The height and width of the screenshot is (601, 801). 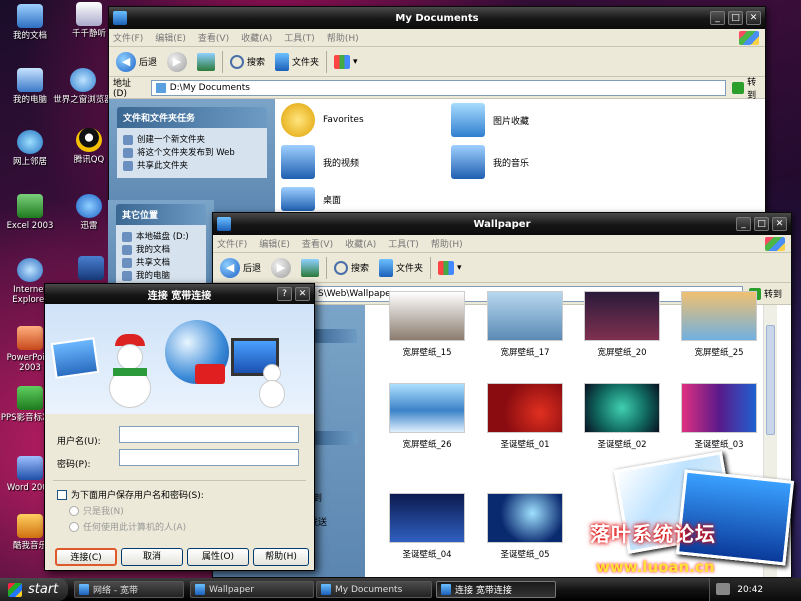 I want to click on thumbnail-item: 宽屏壁纸_25, so click(x=719, y=324).